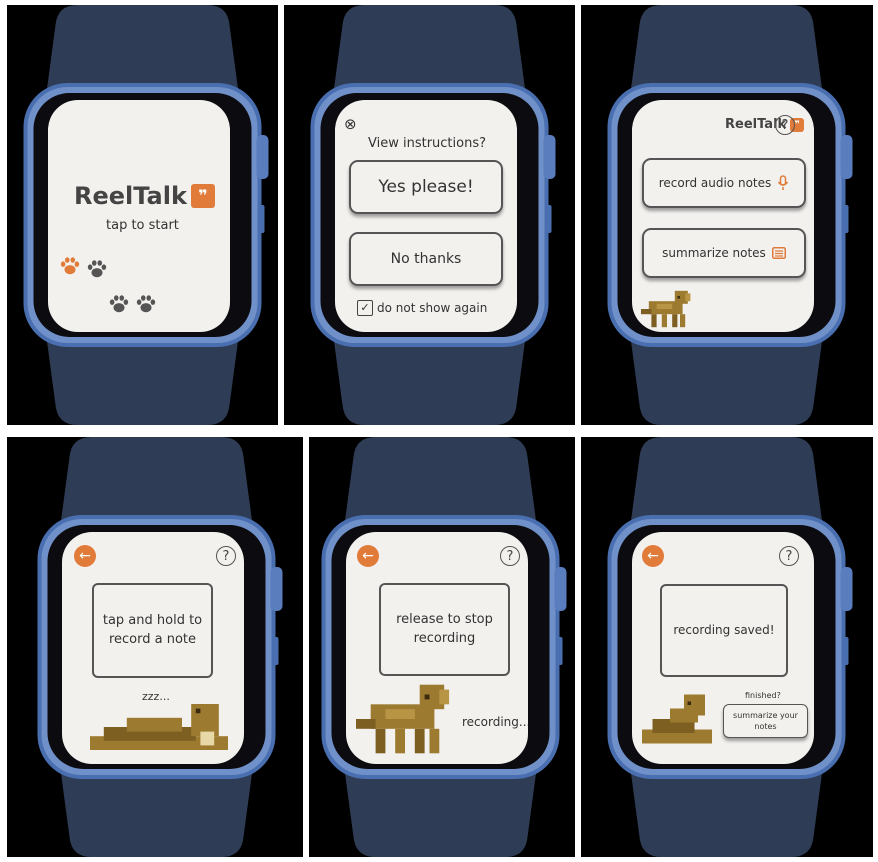 The image size is (878, 862). I want to click on view-instructions-prompt: View instructions?, so click(427, 143).